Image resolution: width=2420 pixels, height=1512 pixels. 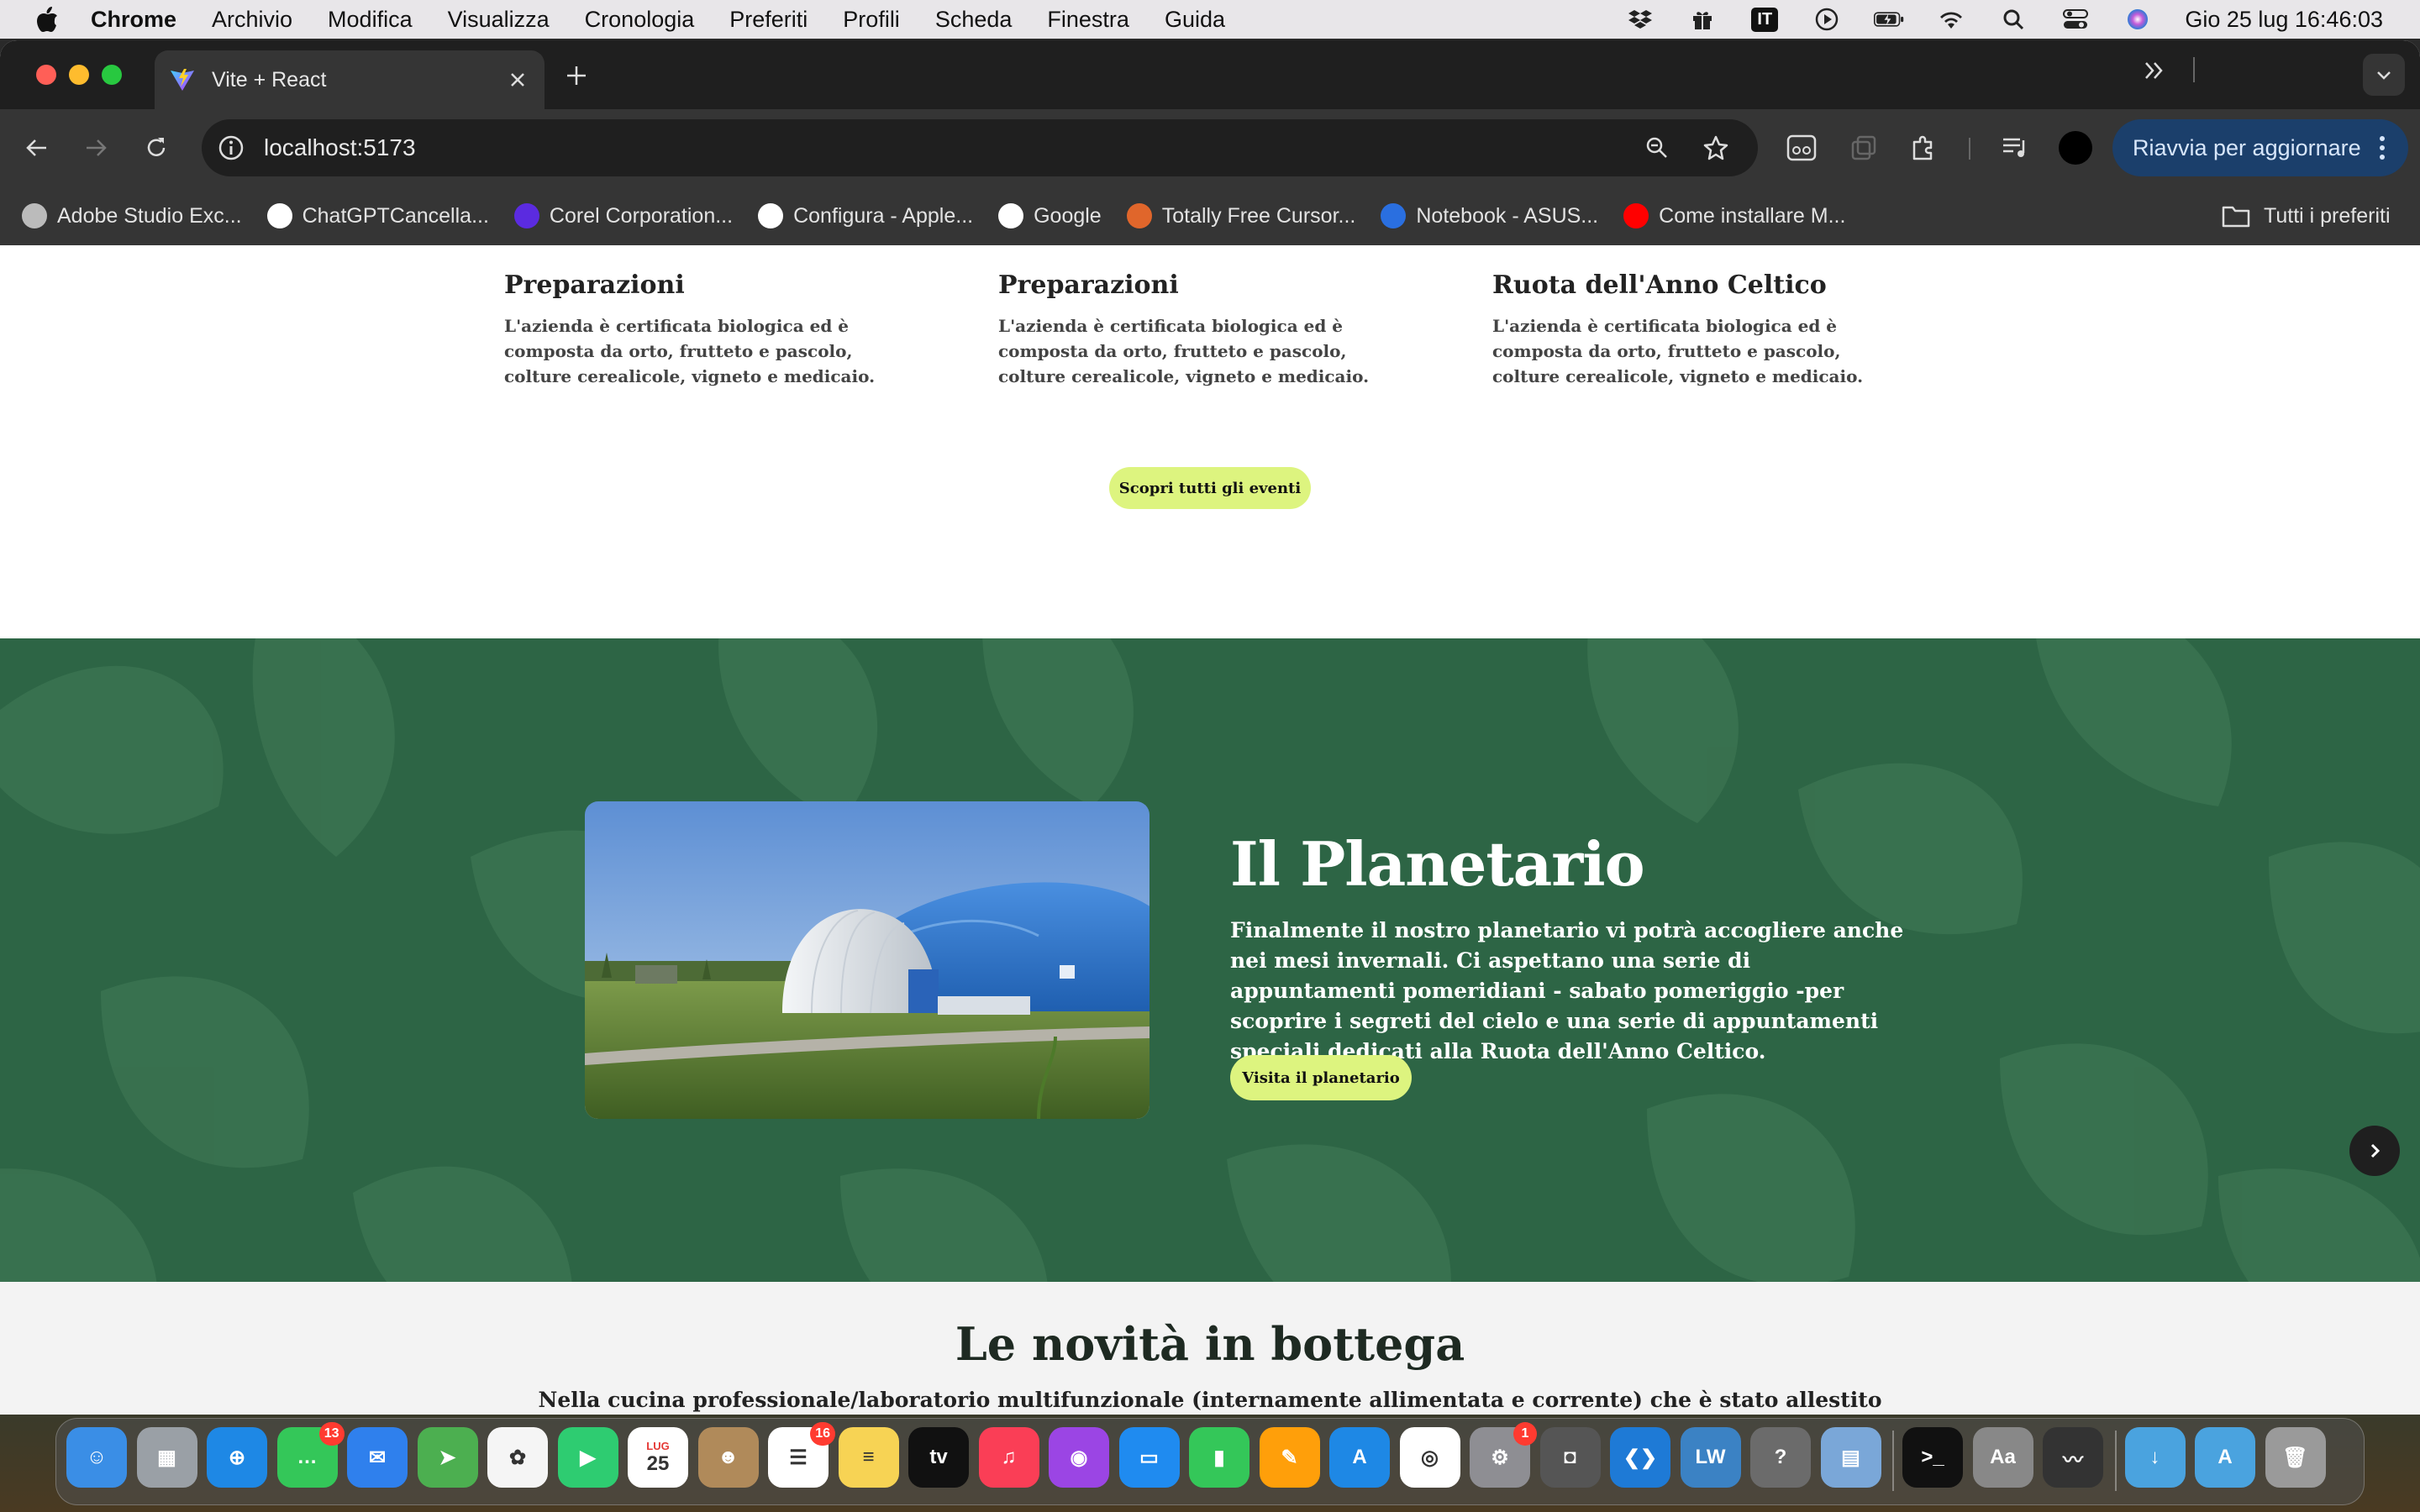 I want to click on dock-preview-icon: ▤, so click(x=1851, y=1457).